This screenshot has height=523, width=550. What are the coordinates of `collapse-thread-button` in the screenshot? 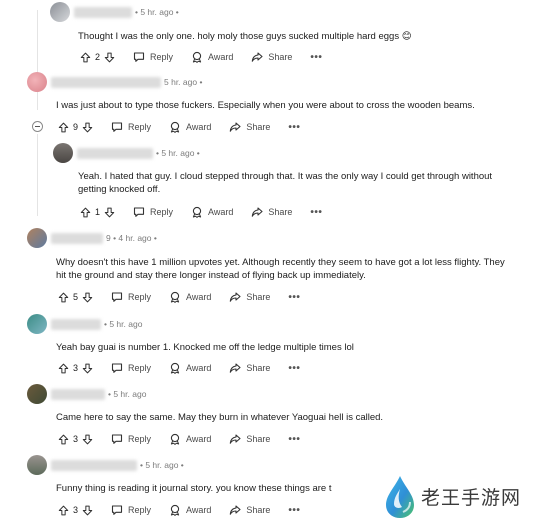 It's located at (37, 126).